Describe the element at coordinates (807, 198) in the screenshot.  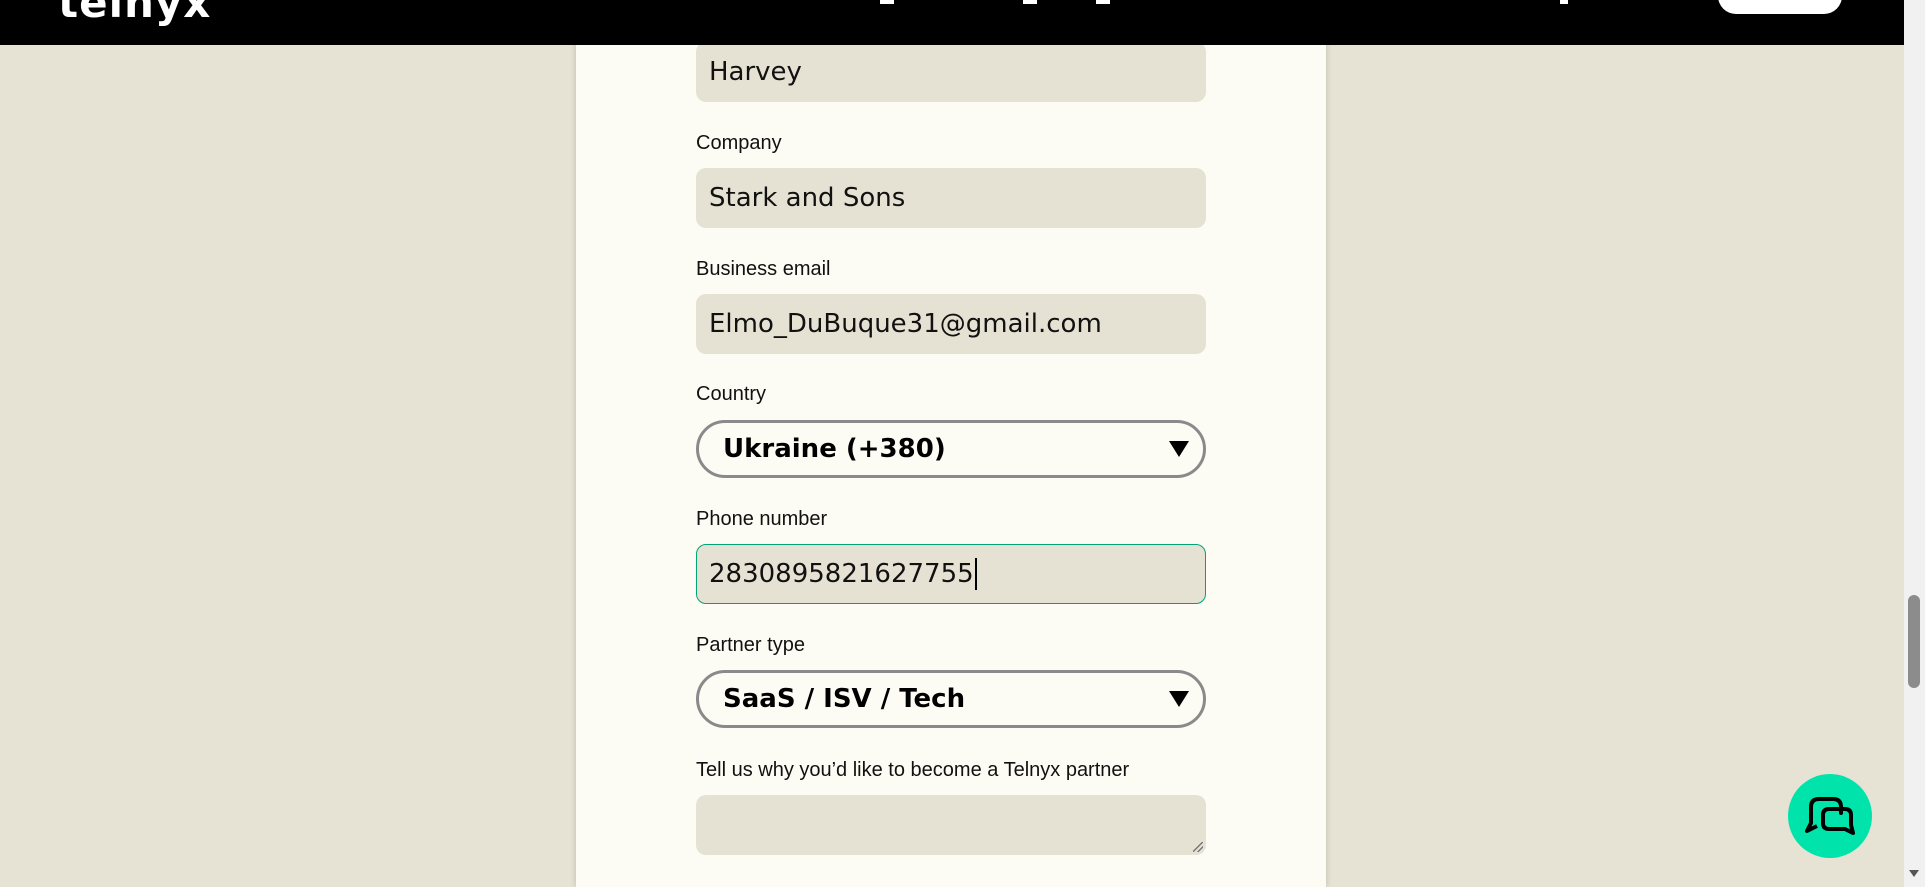
I see `company-value: Stark and Sons` at that location.